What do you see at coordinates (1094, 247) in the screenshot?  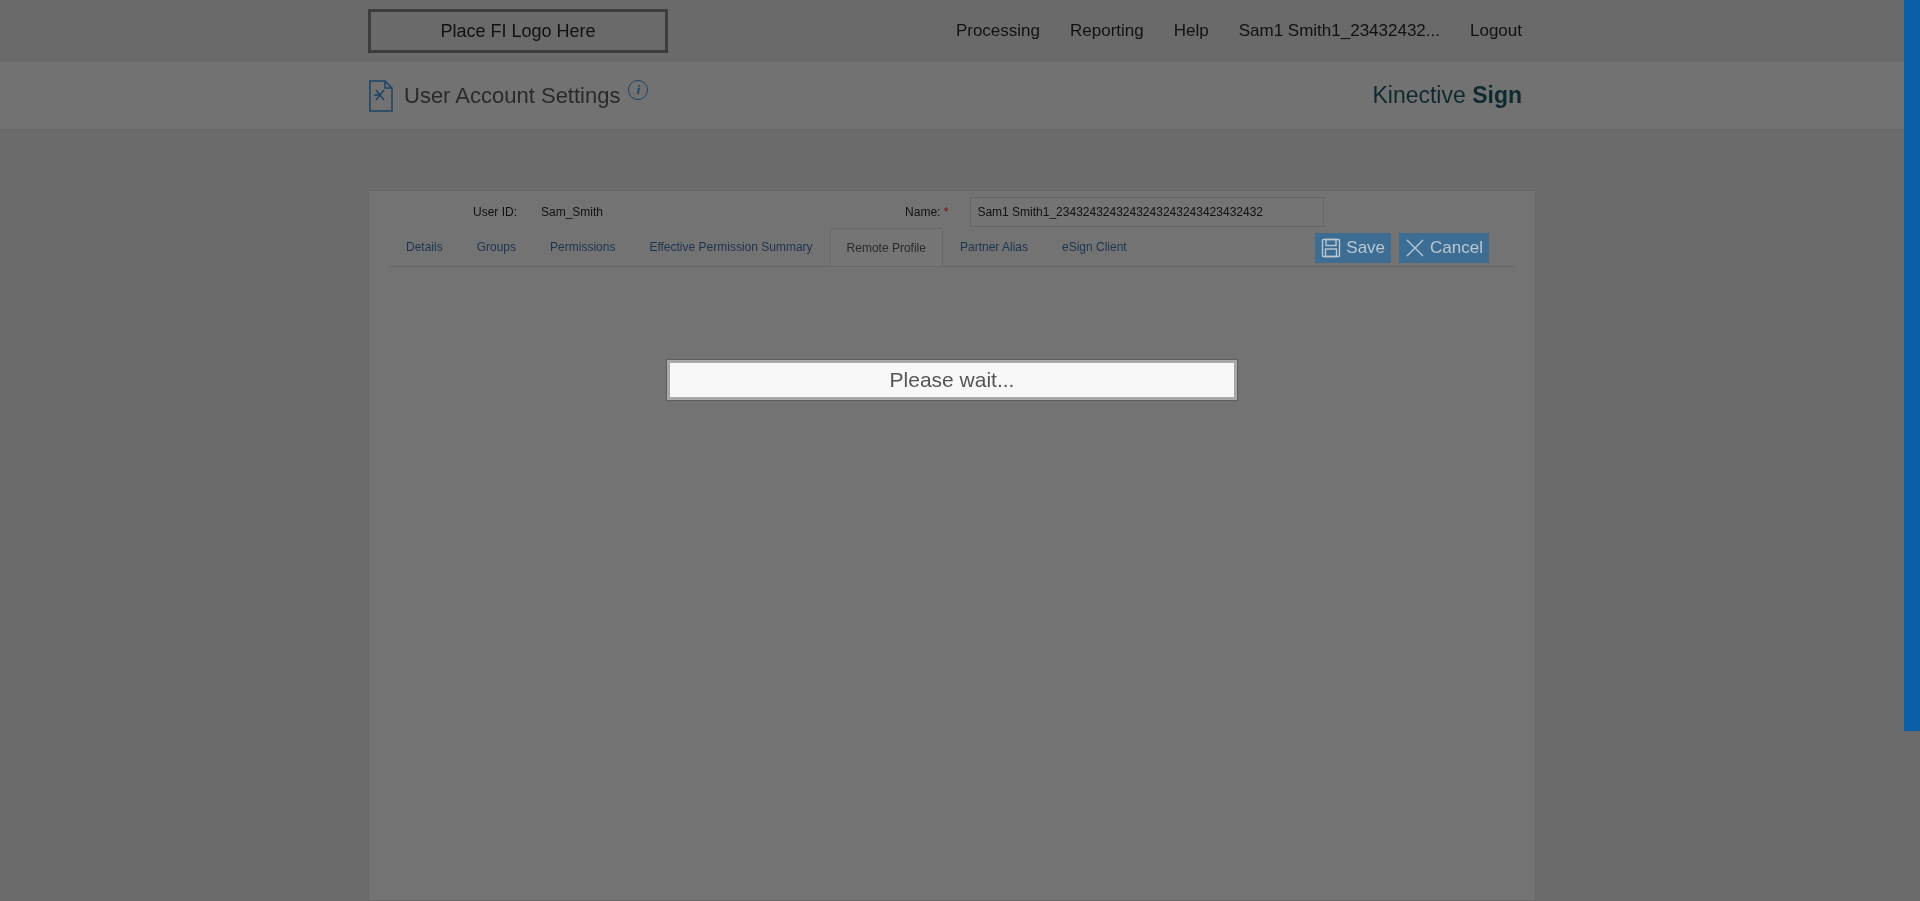 I see `tab: eSign Client` at bounding box center [1094, 247].